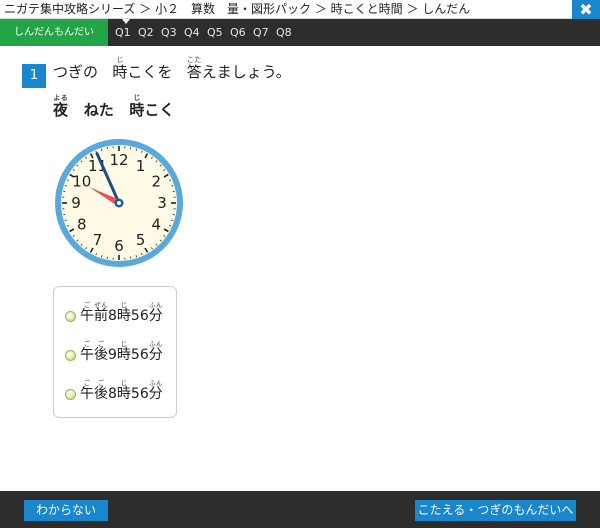 This screenshot has width=600, height=528. Describe the element at coordinates (34, 76) in the screenshot. I see `question-number-badge: 1` at that location.